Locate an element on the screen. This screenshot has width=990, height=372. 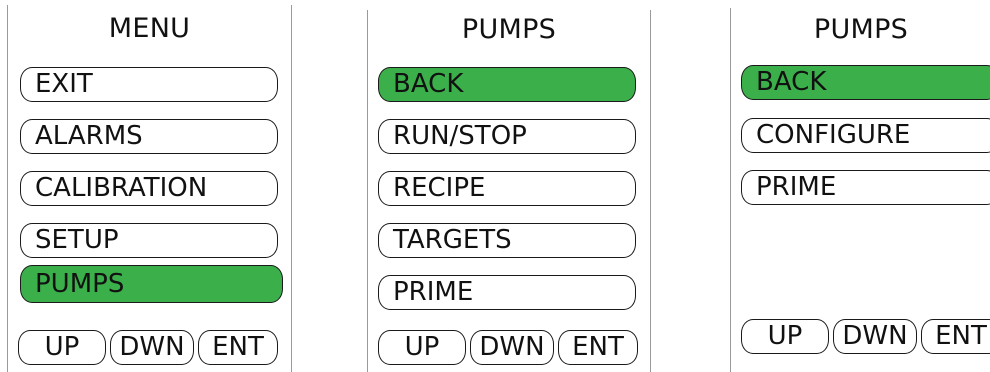
menu-item-targets: TARGETS is located at coordinates (507, 240).